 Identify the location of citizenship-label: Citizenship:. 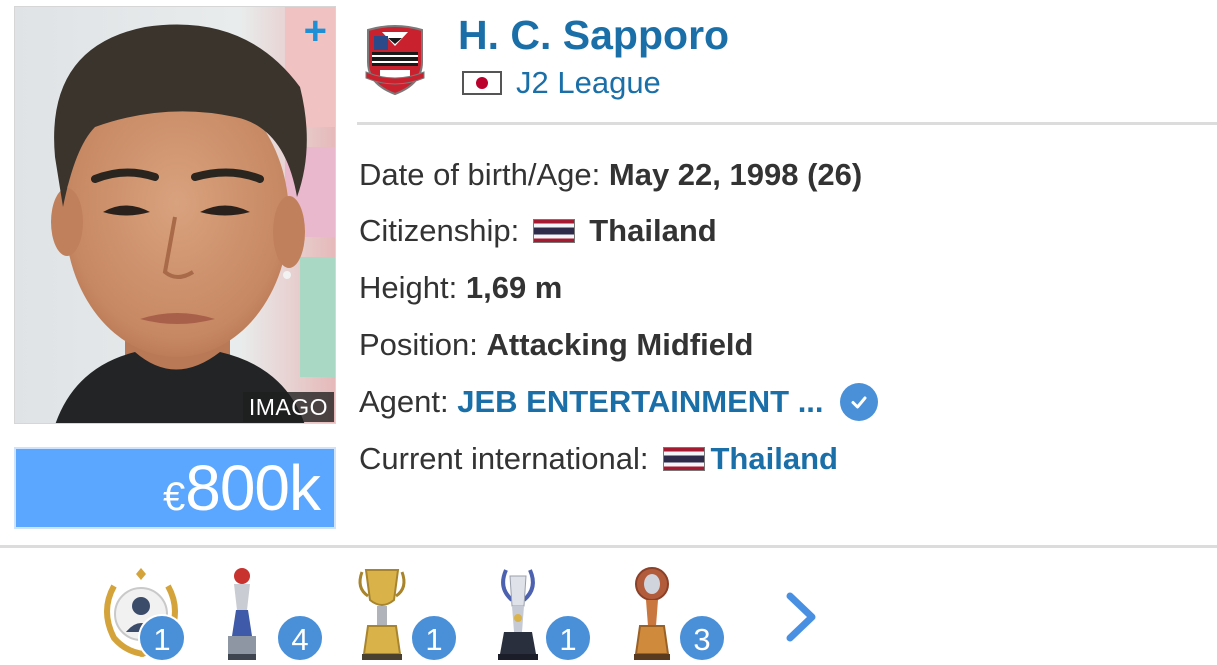
(439, 230).